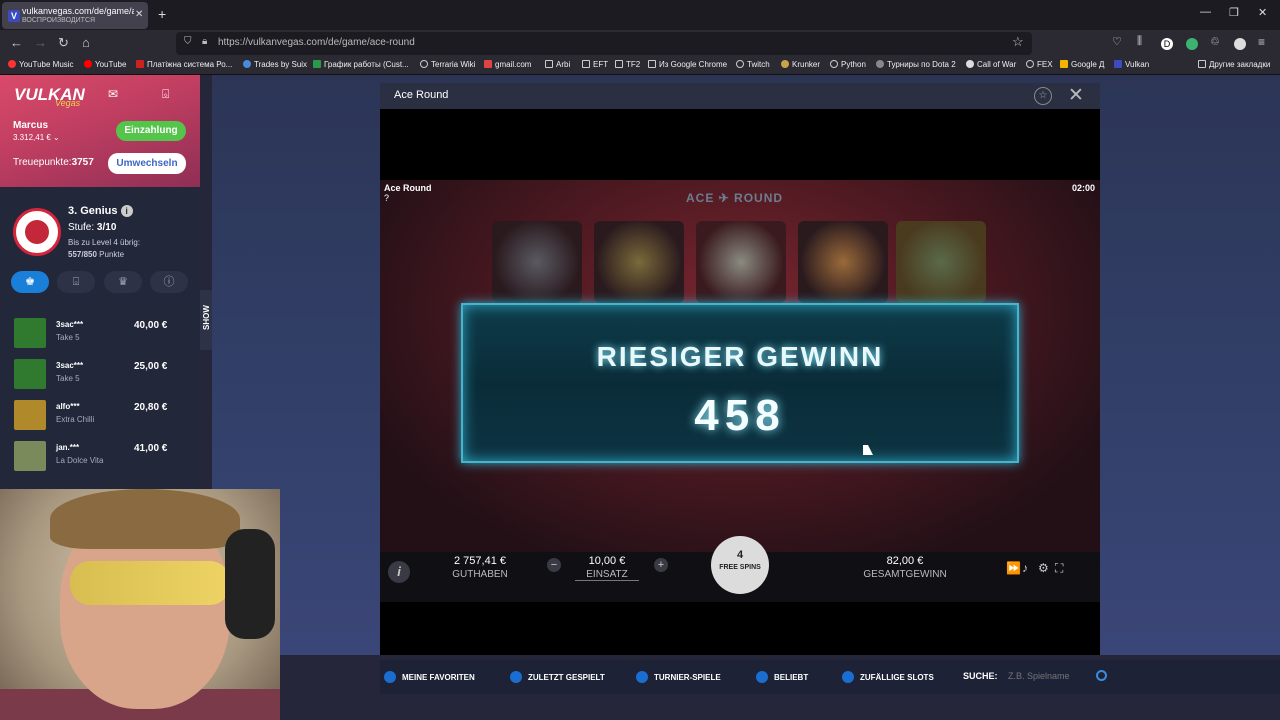 This screenshot has height=720, width=1280. What do you see at coordinates (557, 677) in the screenshot?
I see `nav-recently-played: ZULETZT GESPIELT` at bounding box center [557, 677].